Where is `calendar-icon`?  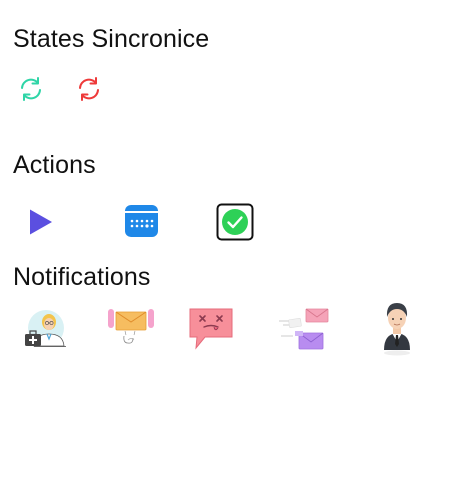 calendar-icon is located at coordinates (141, 221).